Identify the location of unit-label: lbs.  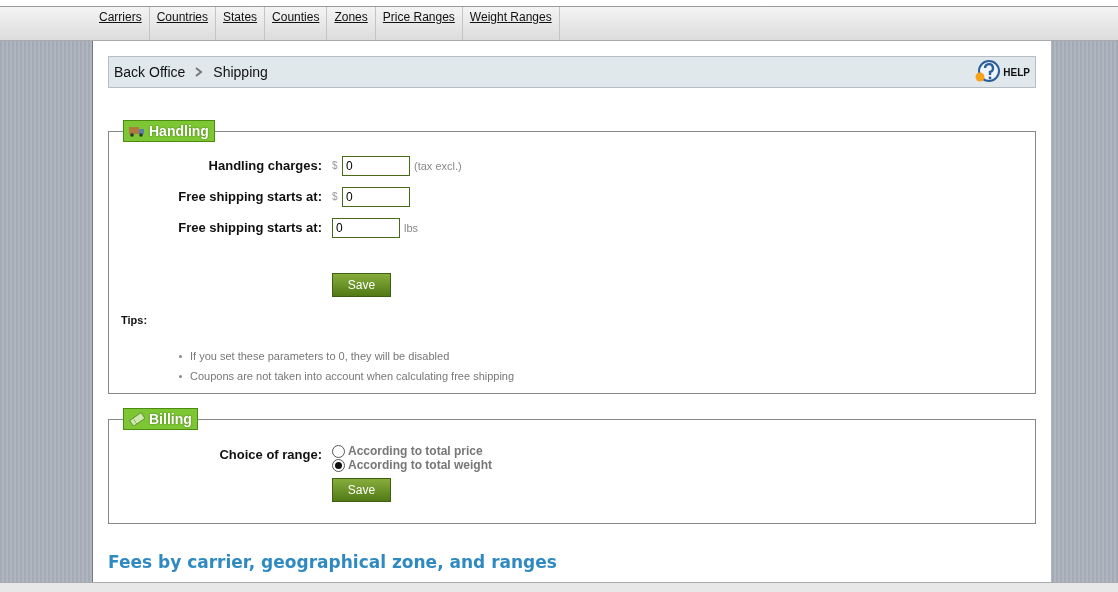
(411, 227).